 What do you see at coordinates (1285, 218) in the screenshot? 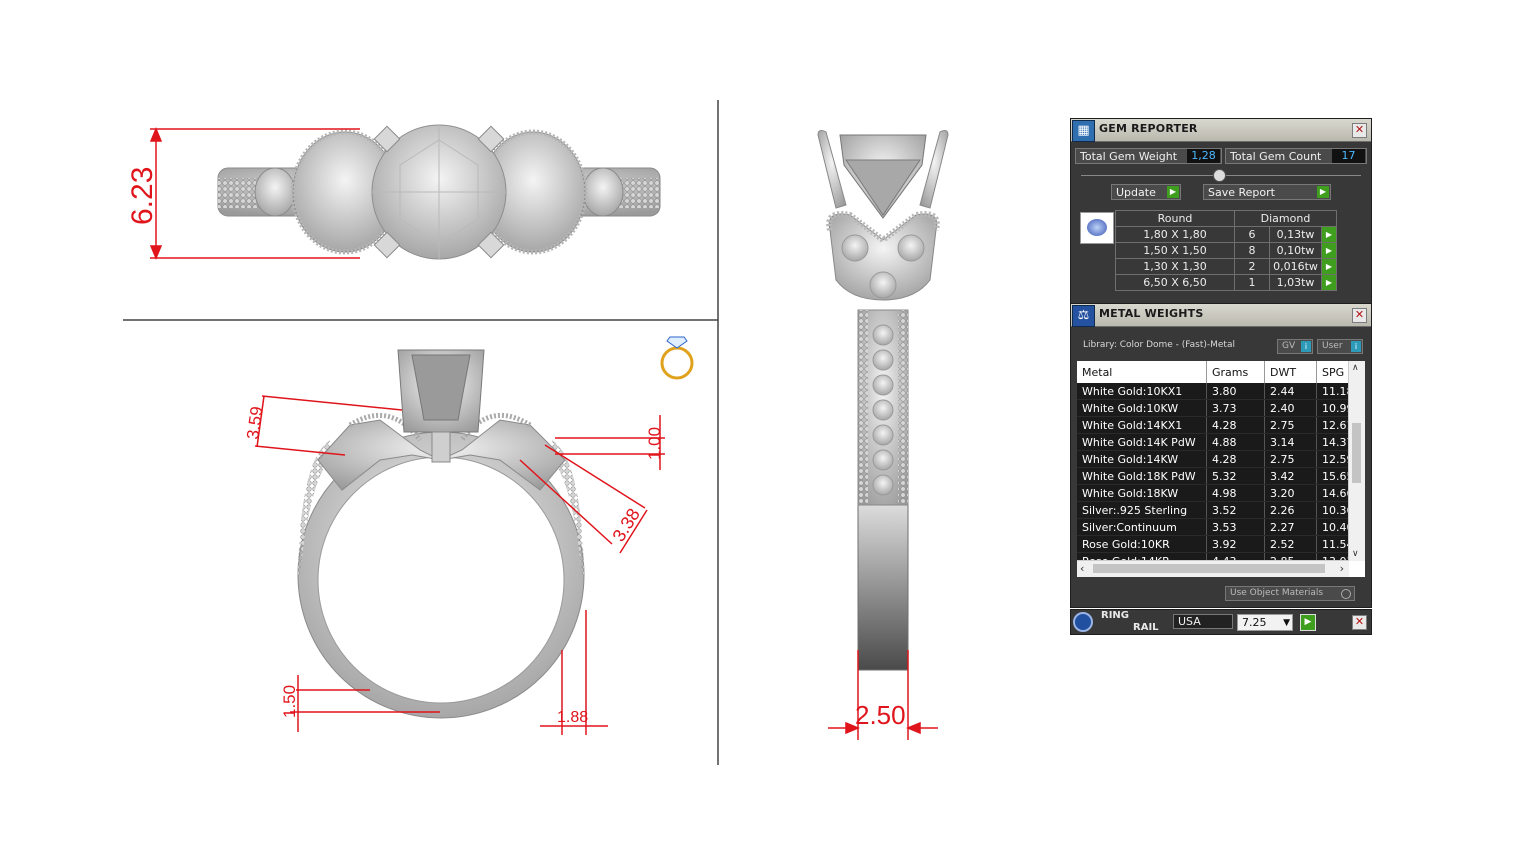
I see `gem-type-header: Diamond` at bounding box center [1285, 218].